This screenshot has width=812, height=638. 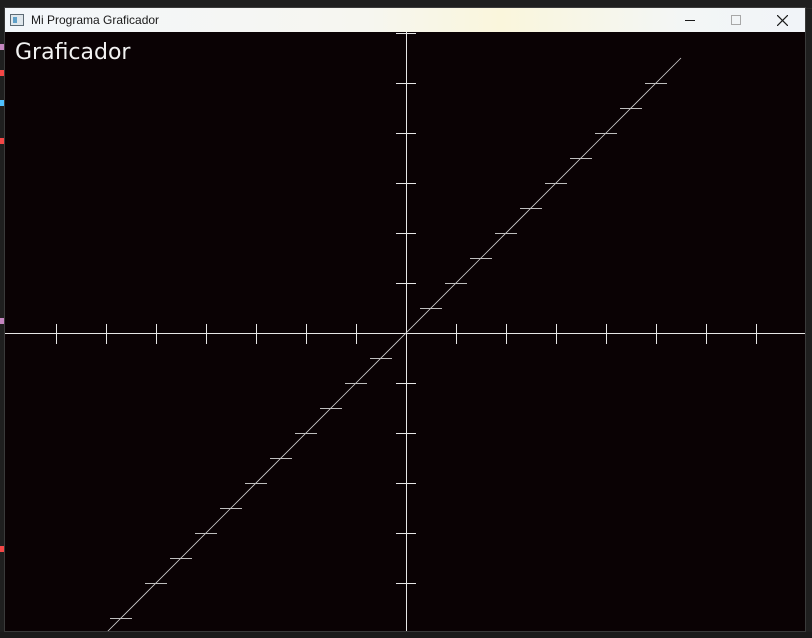 I want to click on maximize-icon, so click(x=736, y=20).